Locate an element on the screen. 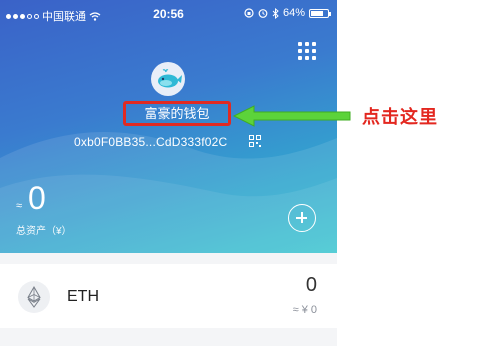 Image resolution: width=483 pixels, height=346 pixels. total-balance: 0 is located at coordinates (37, 198).